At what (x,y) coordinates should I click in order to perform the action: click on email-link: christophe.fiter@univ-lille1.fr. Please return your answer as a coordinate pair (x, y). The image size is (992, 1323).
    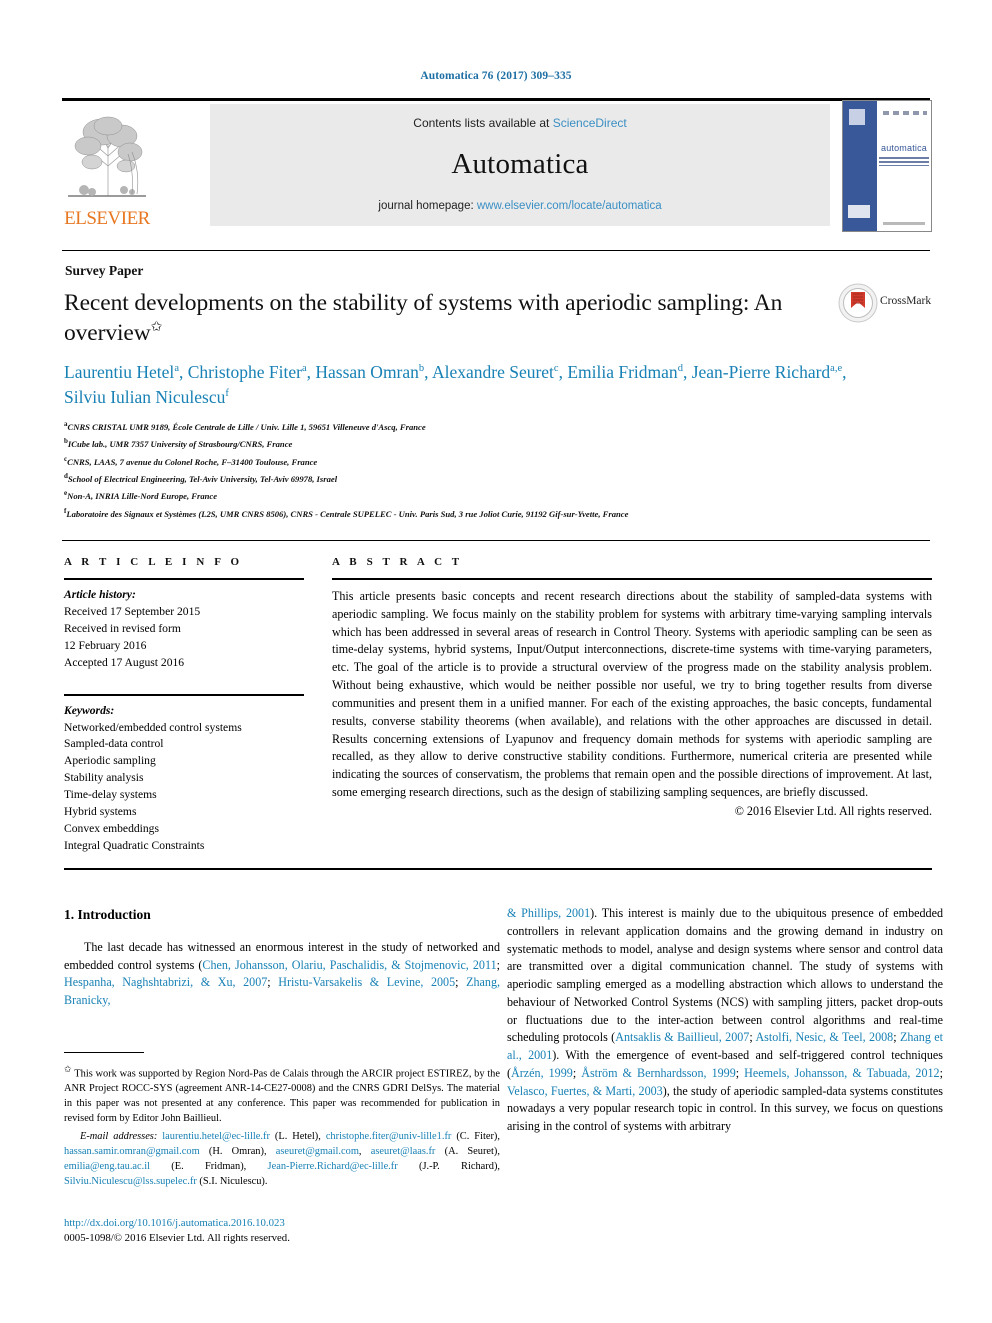
    Looking at the image, I should click on (389, 1136).